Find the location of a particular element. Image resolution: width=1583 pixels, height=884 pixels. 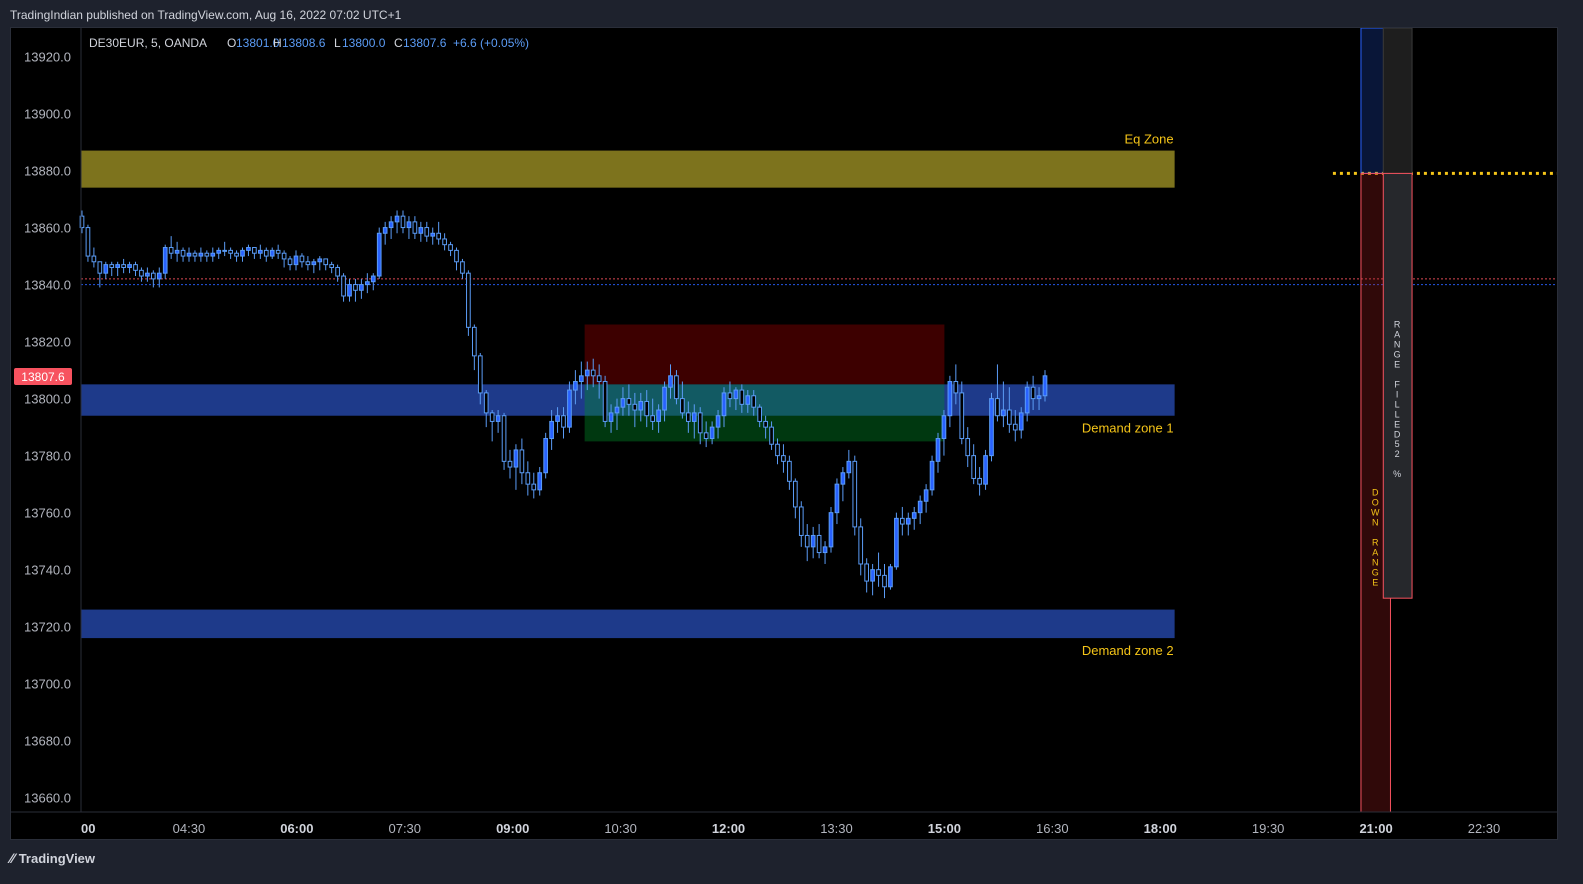

down-range-label: DOWN RANGE is located at coordinates (1376, 538).